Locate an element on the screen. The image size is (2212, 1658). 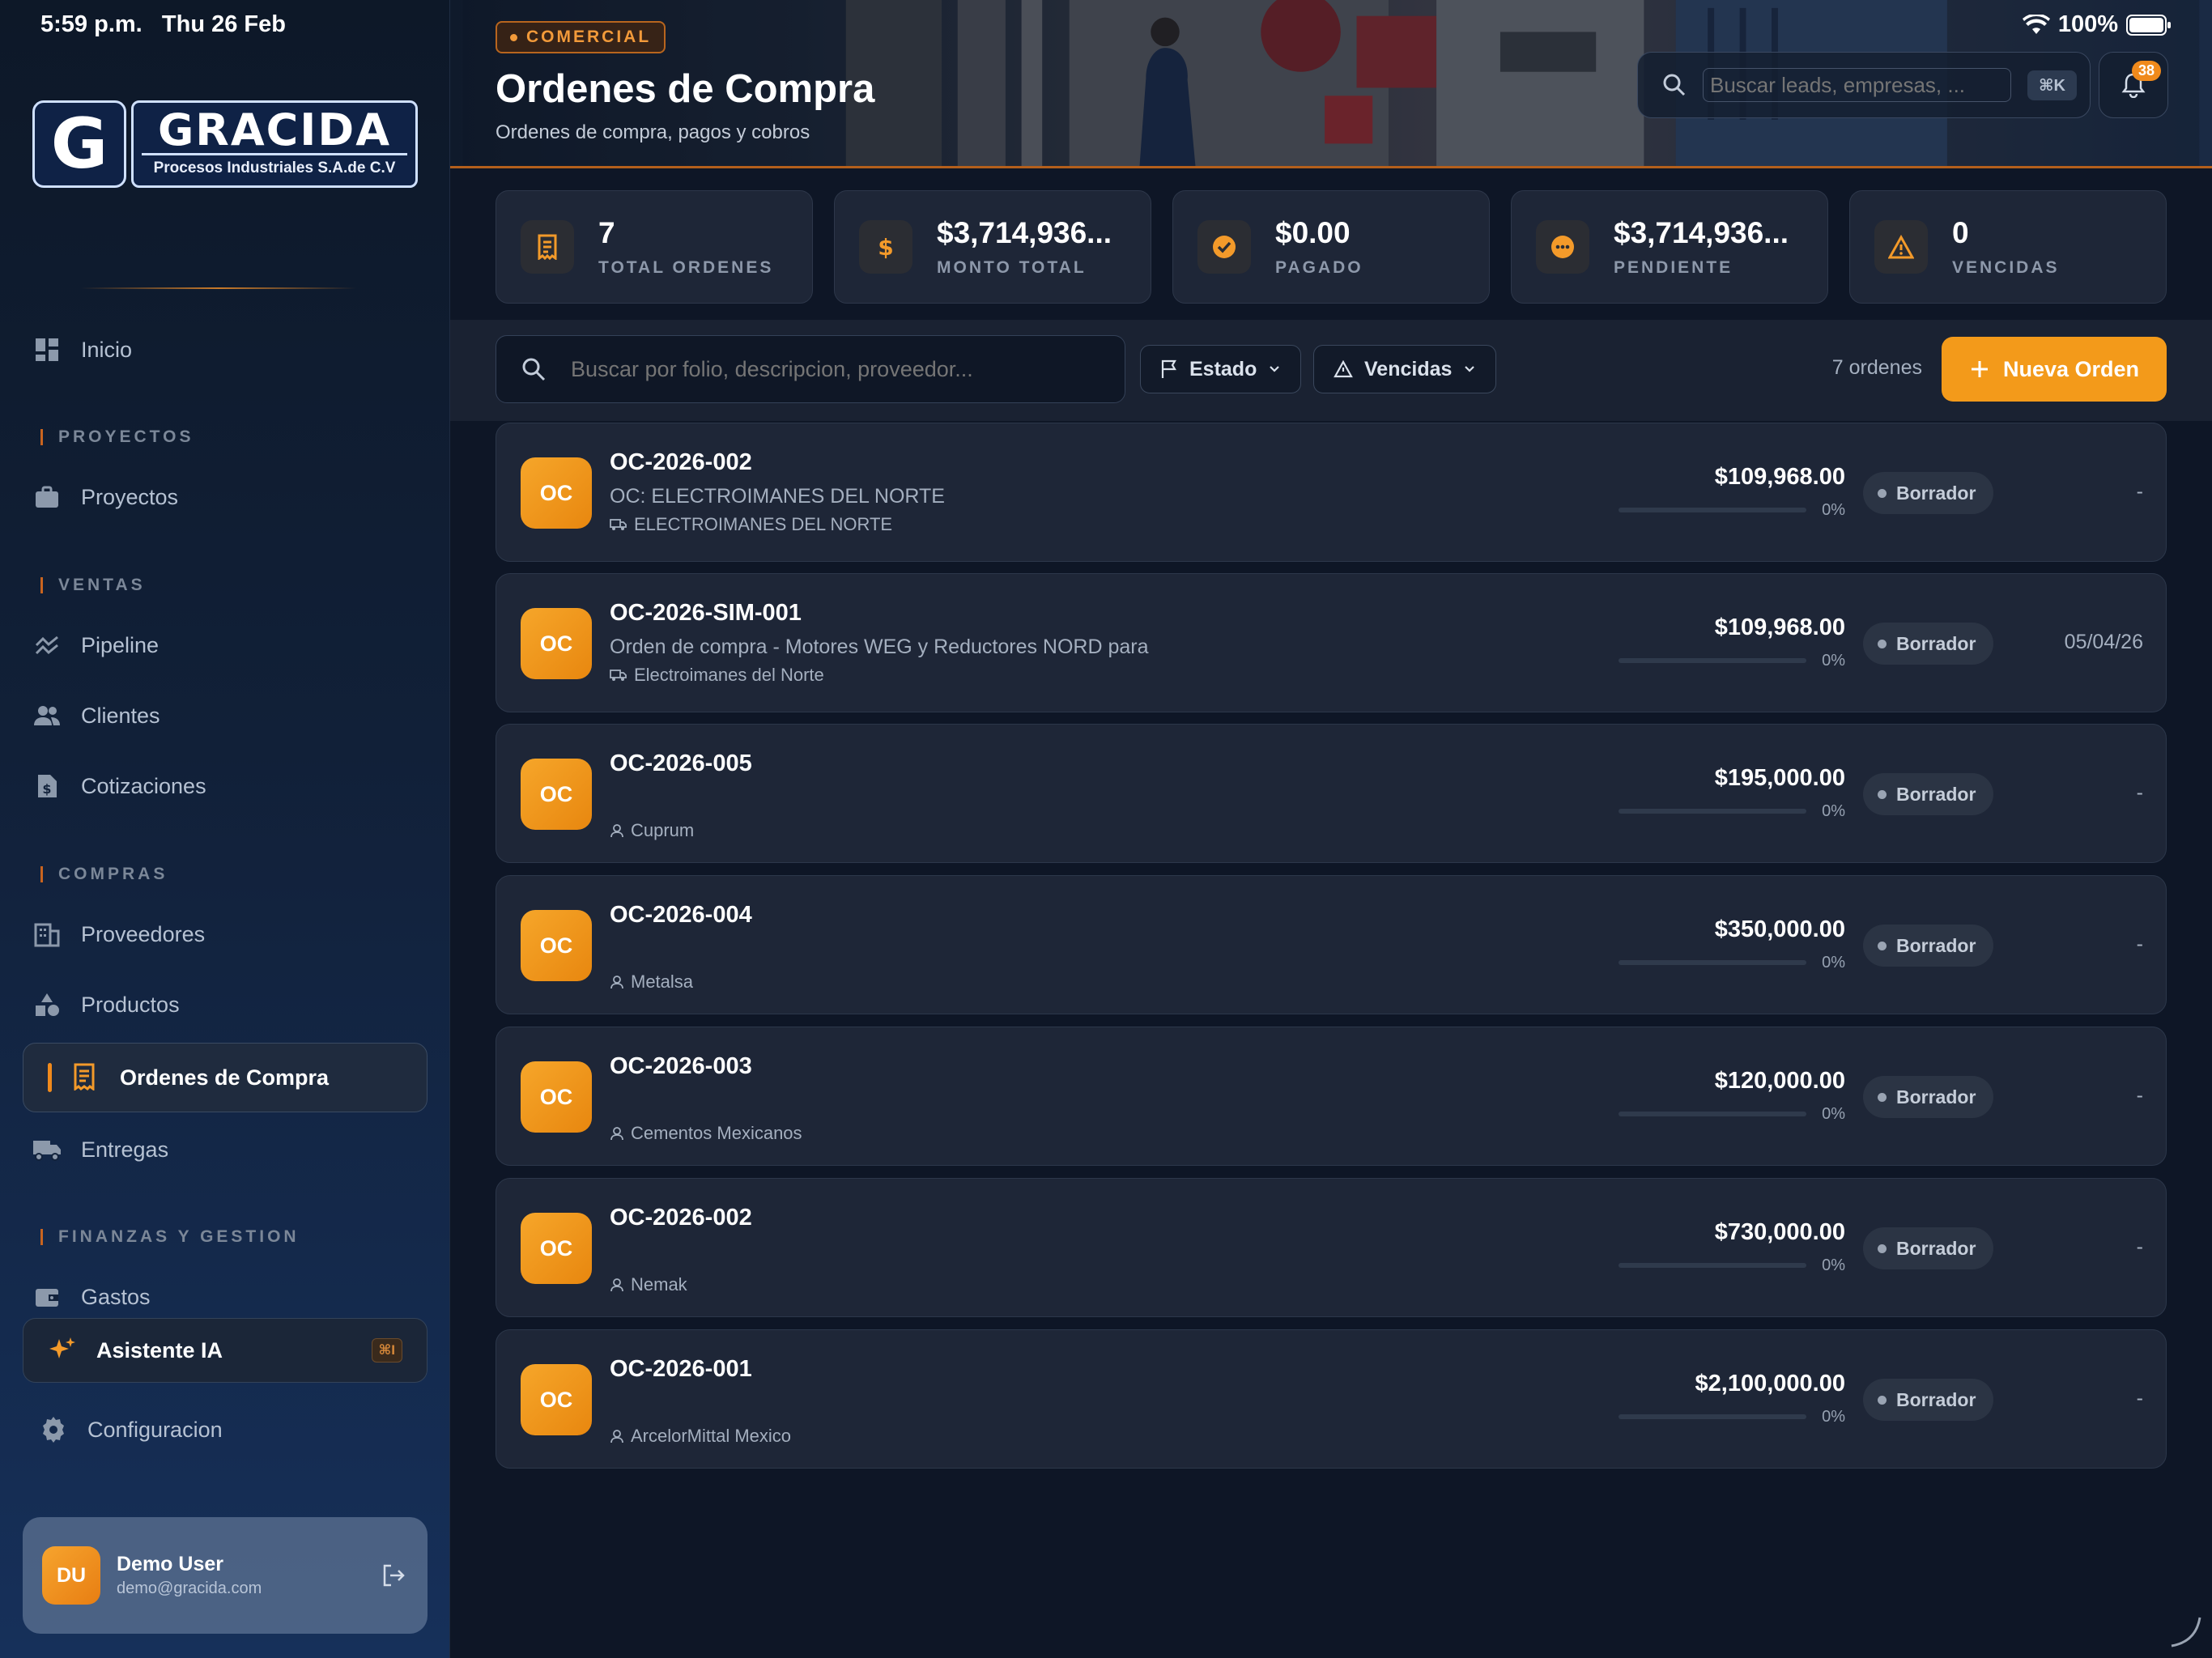
stat-value: 7 is located at coordinates (606, 232).